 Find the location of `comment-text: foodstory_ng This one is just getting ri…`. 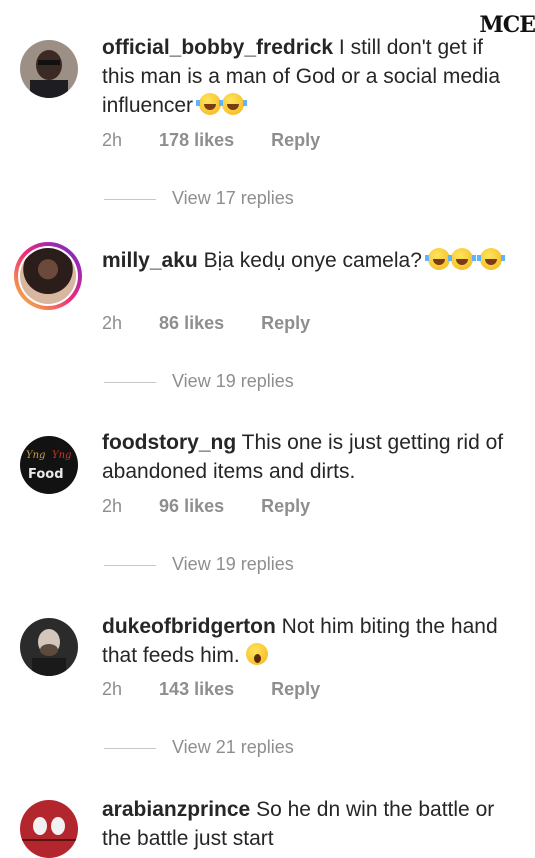

comment-text: foodstory_ng This one is just getting ri… is located at coordinates (311, 457).